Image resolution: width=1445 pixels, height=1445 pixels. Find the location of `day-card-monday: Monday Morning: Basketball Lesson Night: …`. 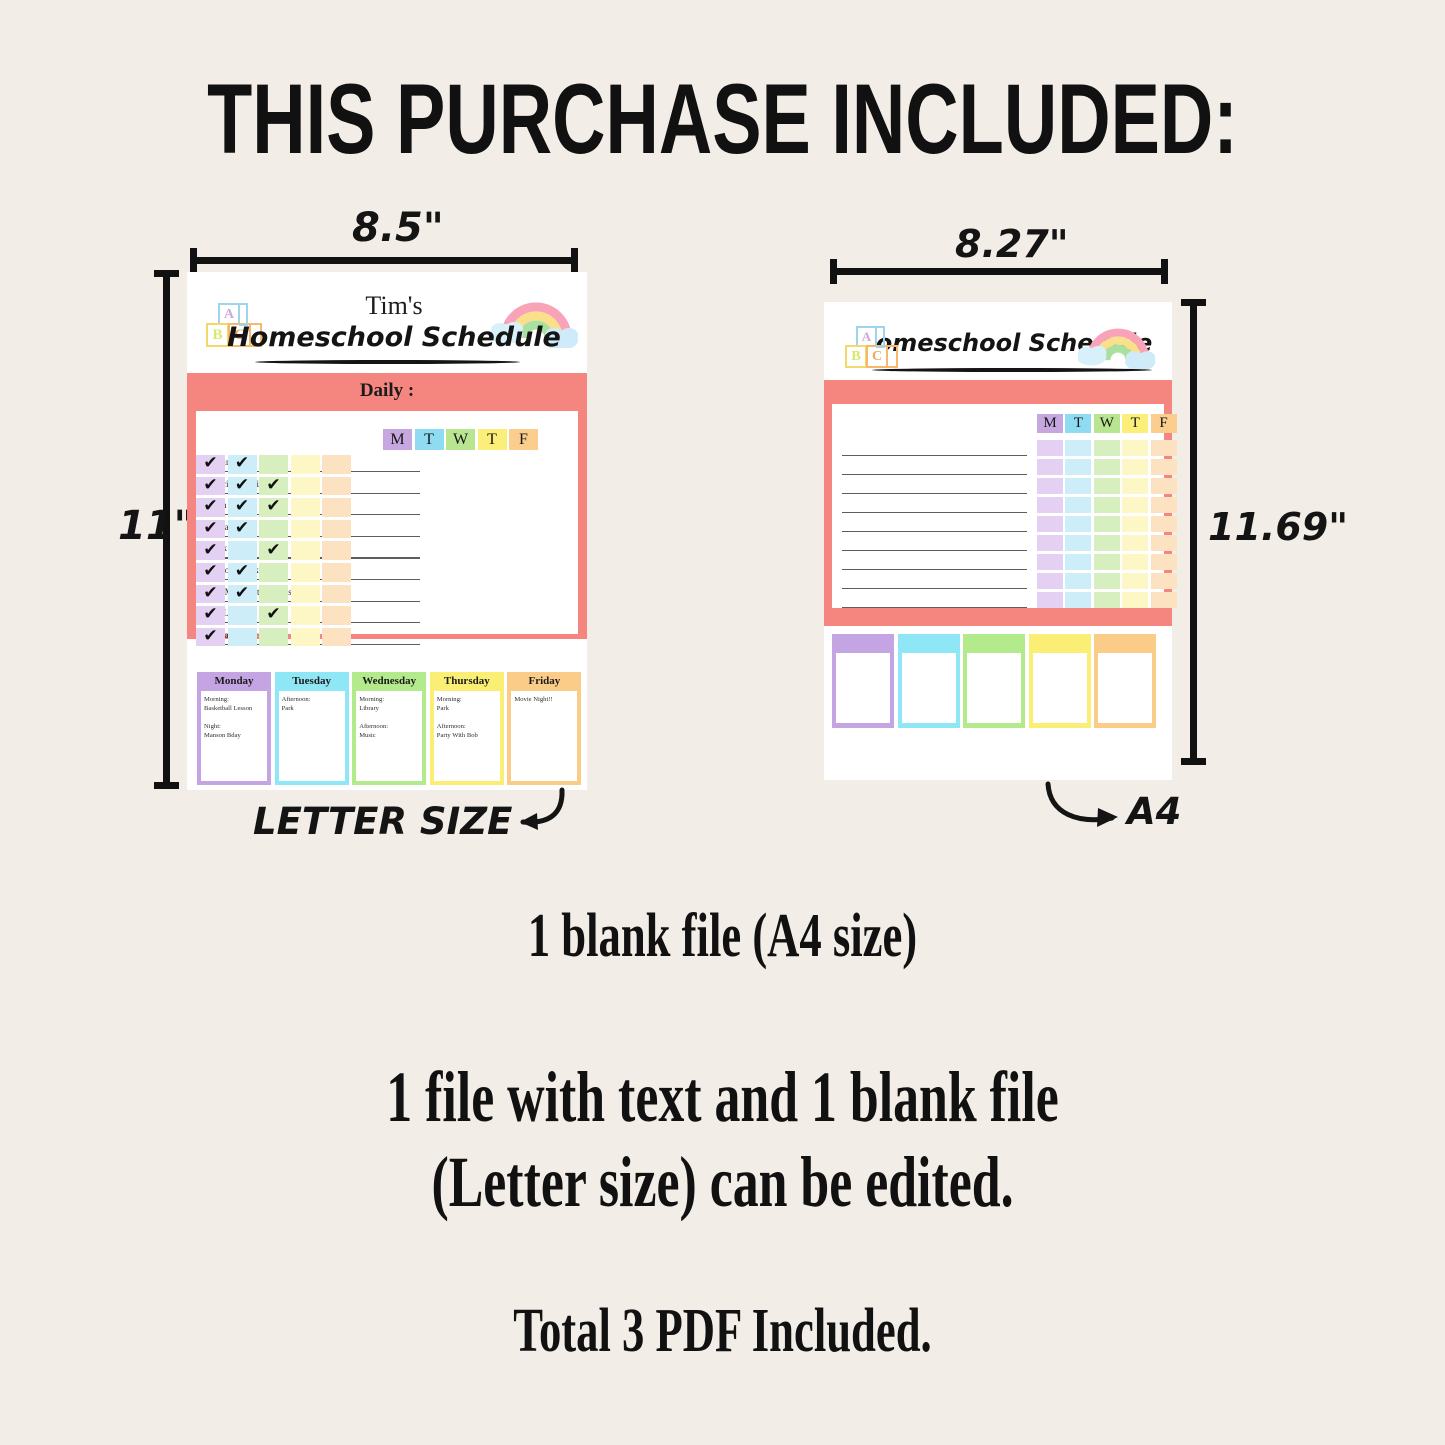

day-card-monday: Monday Morning: Basketball Lesson Night: … is located at coordinates (234, 728).